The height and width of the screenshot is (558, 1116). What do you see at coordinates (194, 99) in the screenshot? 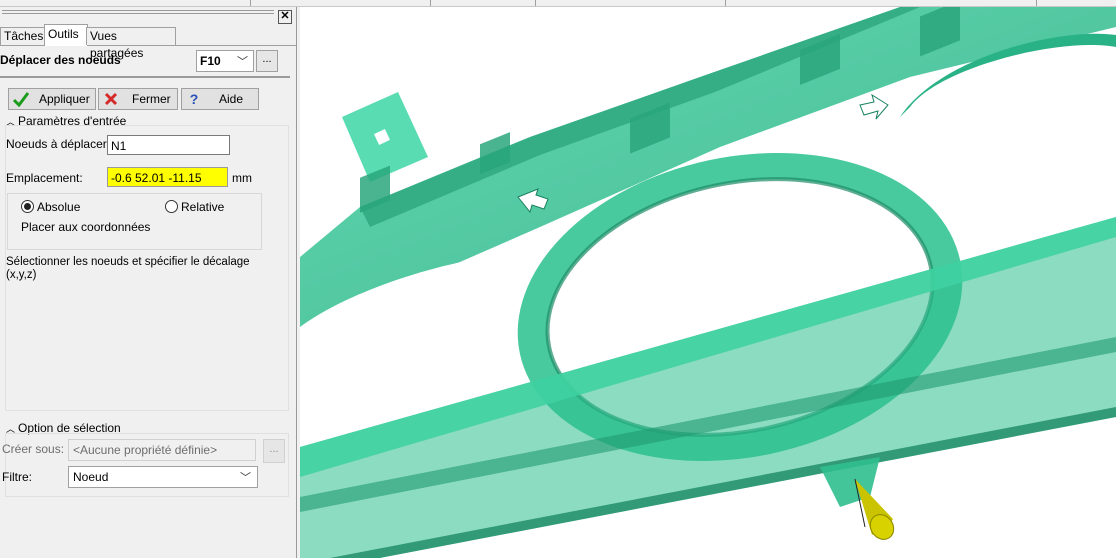
I see `question-icon: ?` at bounding box center [194, 99].